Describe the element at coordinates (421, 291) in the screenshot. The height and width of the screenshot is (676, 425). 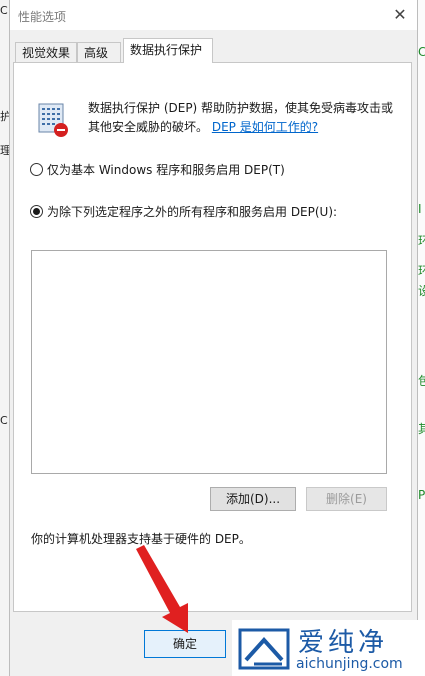
I see `bg-fragment: 设` at that location.